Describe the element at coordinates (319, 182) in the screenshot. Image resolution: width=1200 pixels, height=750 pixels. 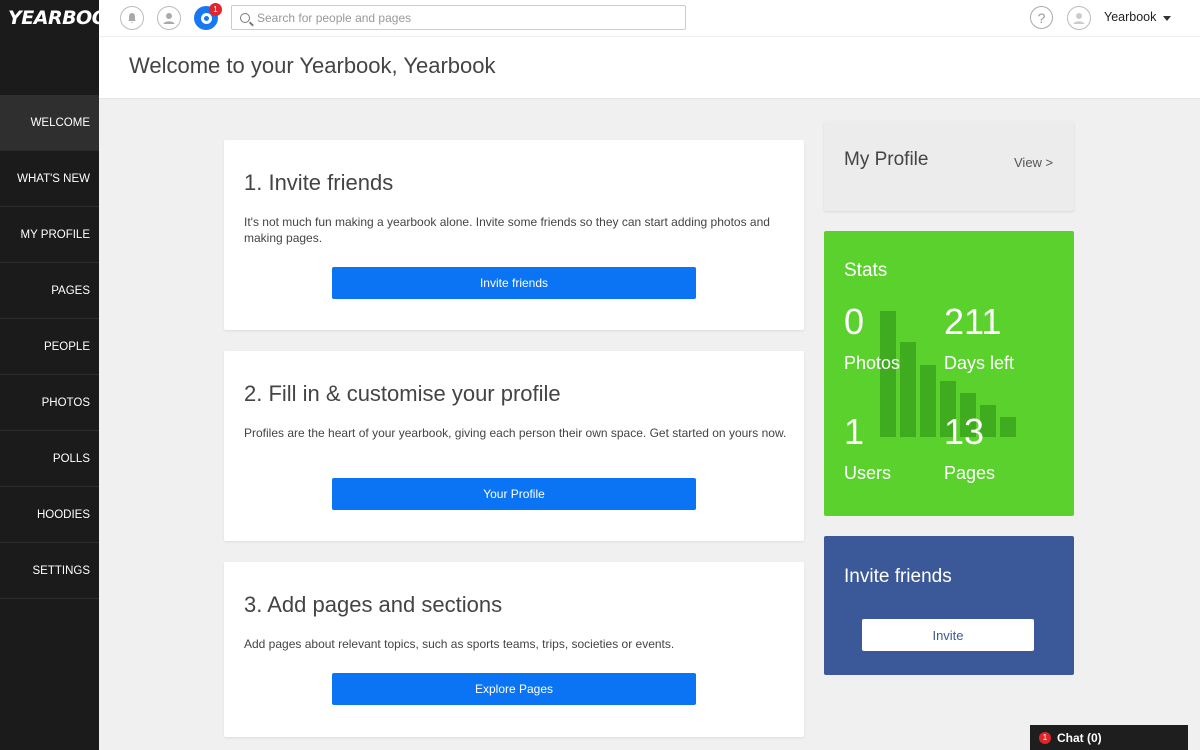
I see `step-title: 1. Invite friends` at that location.